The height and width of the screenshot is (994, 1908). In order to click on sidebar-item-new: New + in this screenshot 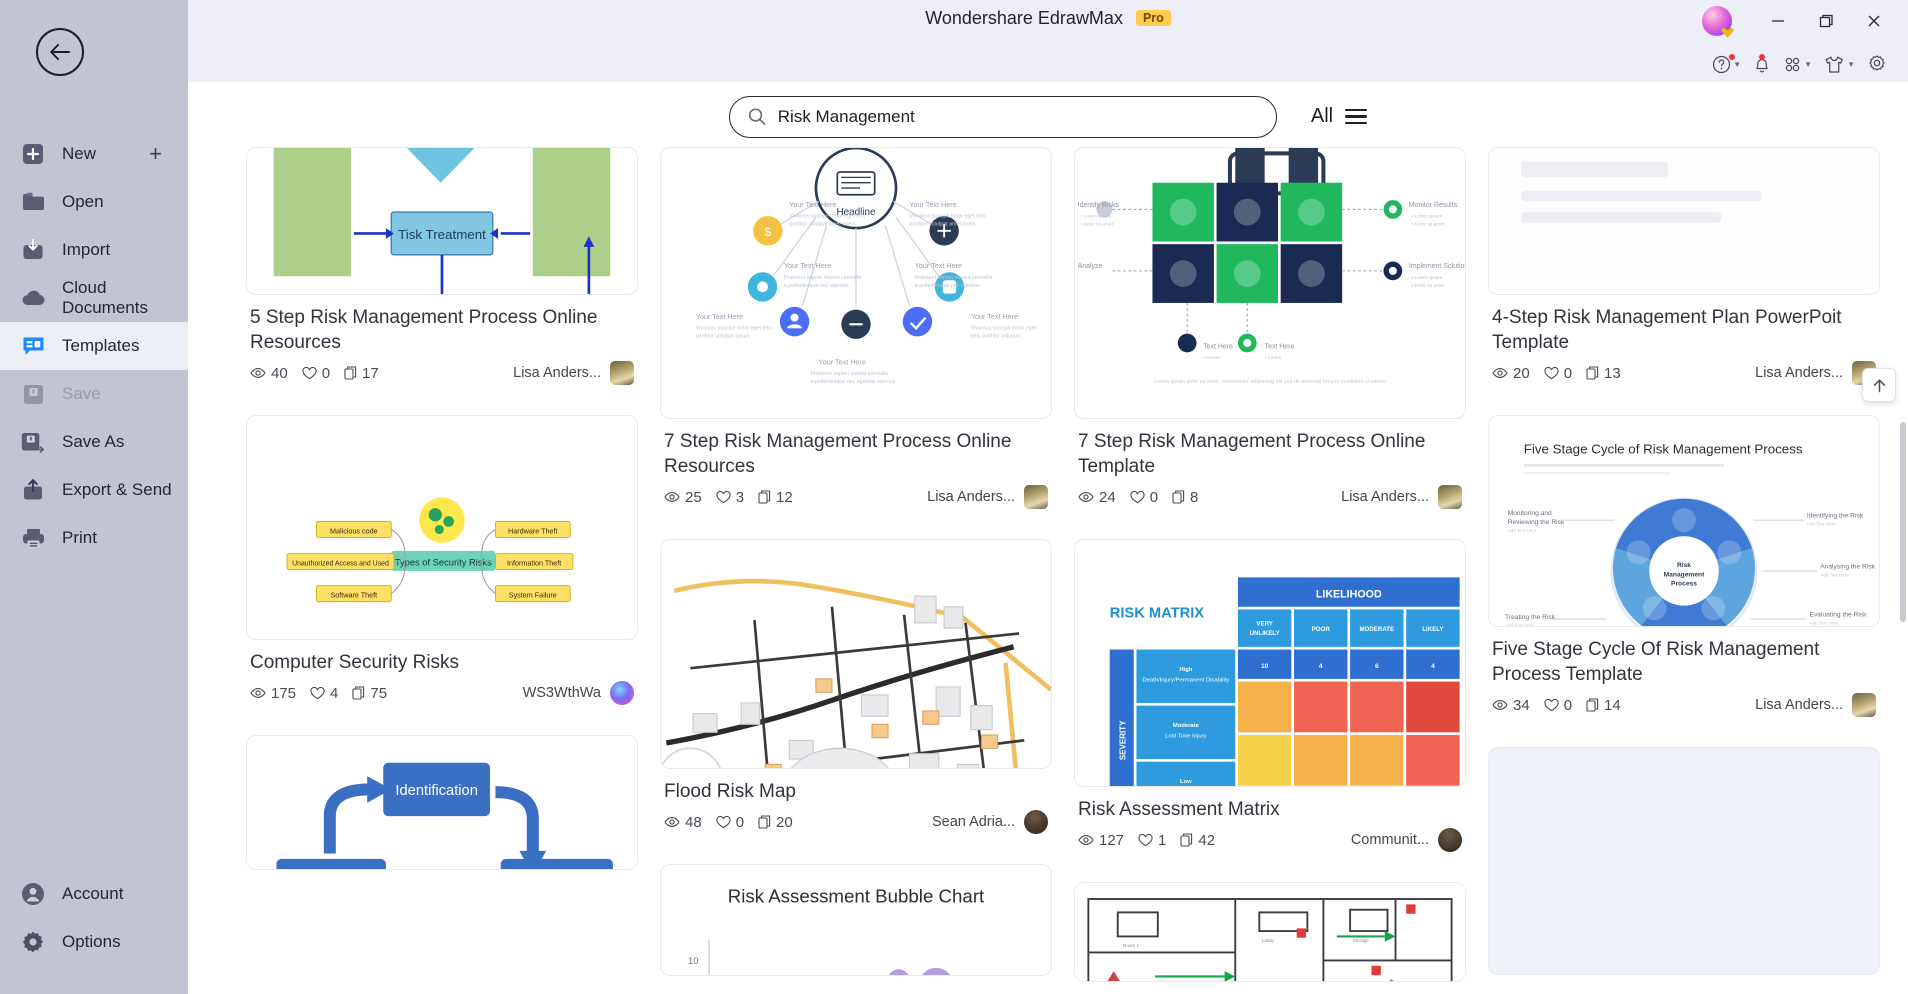, I will do `click(94, 154)`.